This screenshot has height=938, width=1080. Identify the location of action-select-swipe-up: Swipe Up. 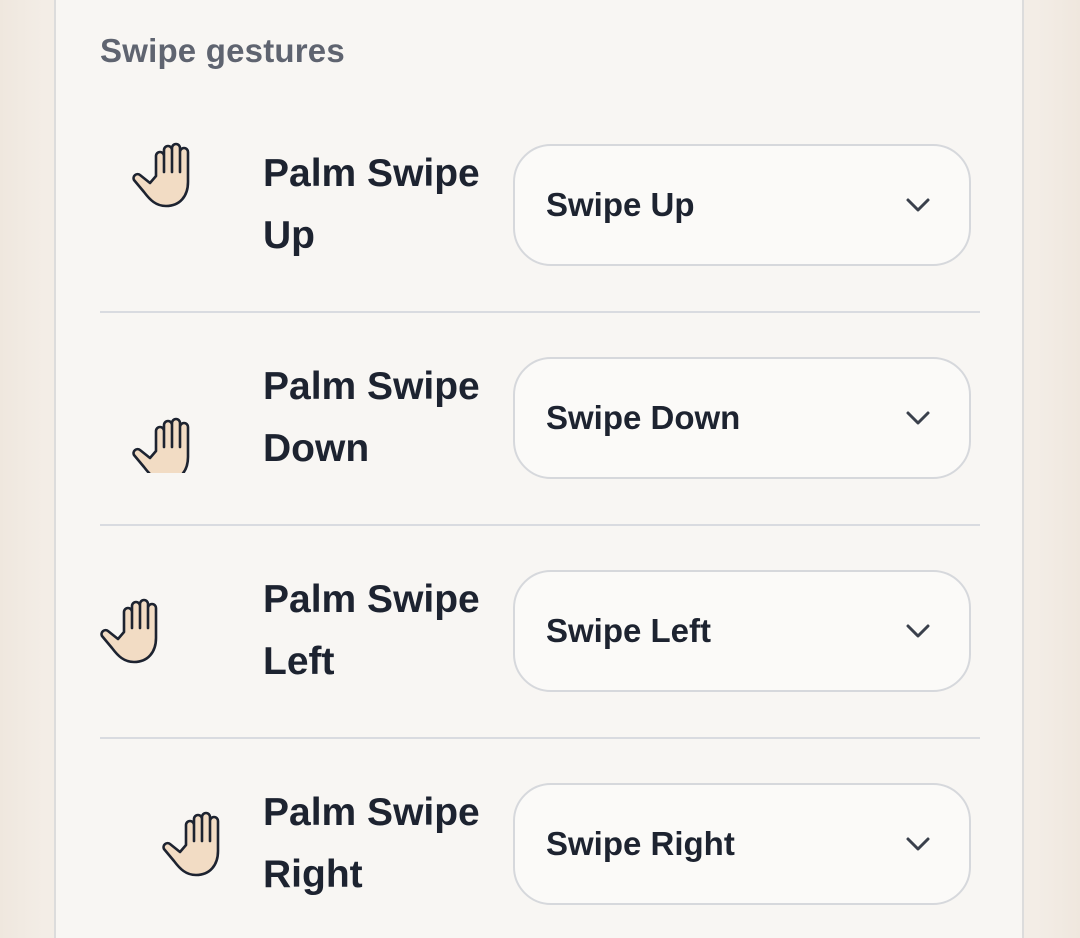
(742, 205).